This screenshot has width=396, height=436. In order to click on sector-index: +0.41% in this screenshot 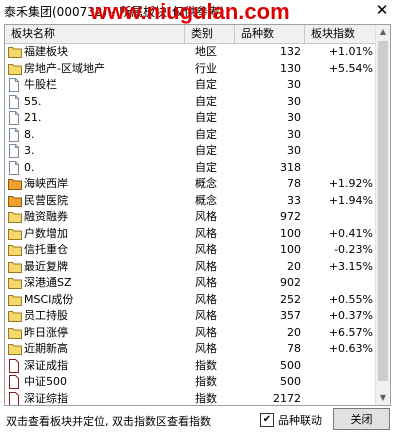, I will do `click(350, 233)`.